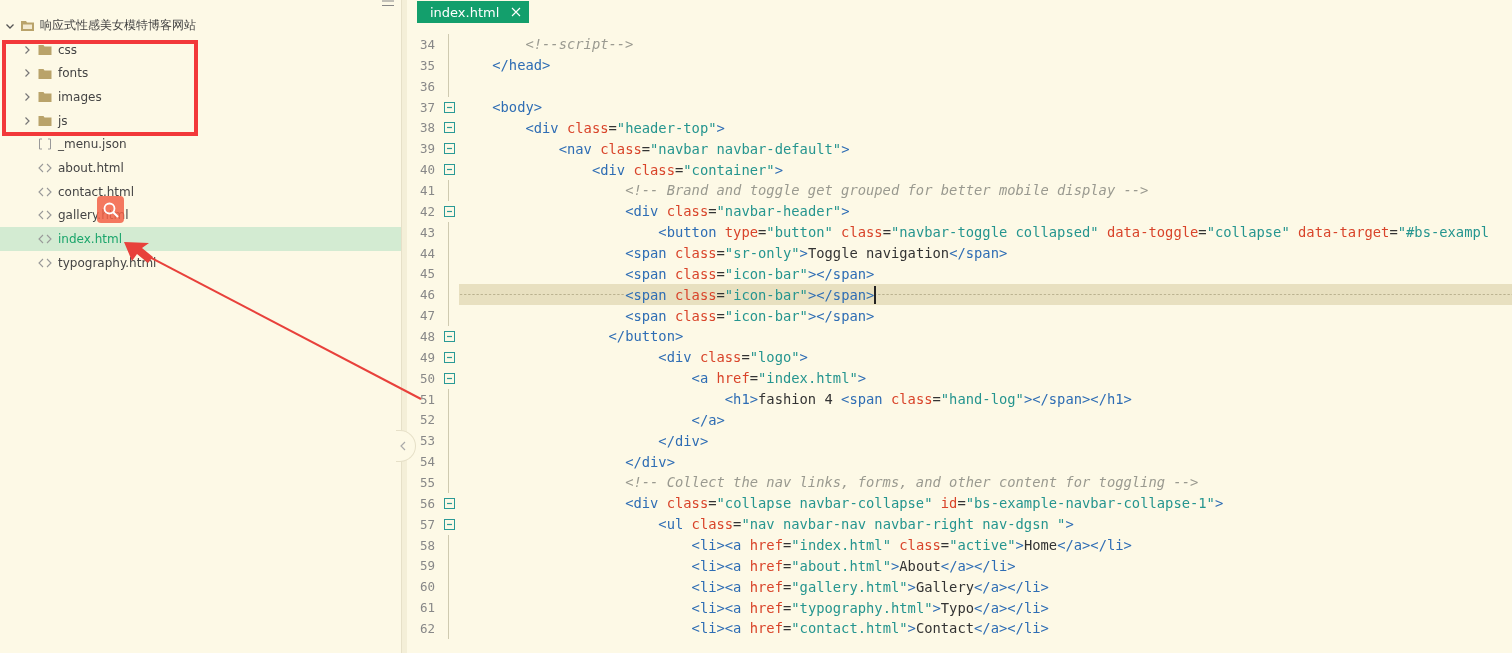 Image resolution: width=1512 pixels, height=653 pixels. What do you see at coordinates (426, 420) in the screenshot?
I see `line-number: 52` at bounding box center [426, 420].